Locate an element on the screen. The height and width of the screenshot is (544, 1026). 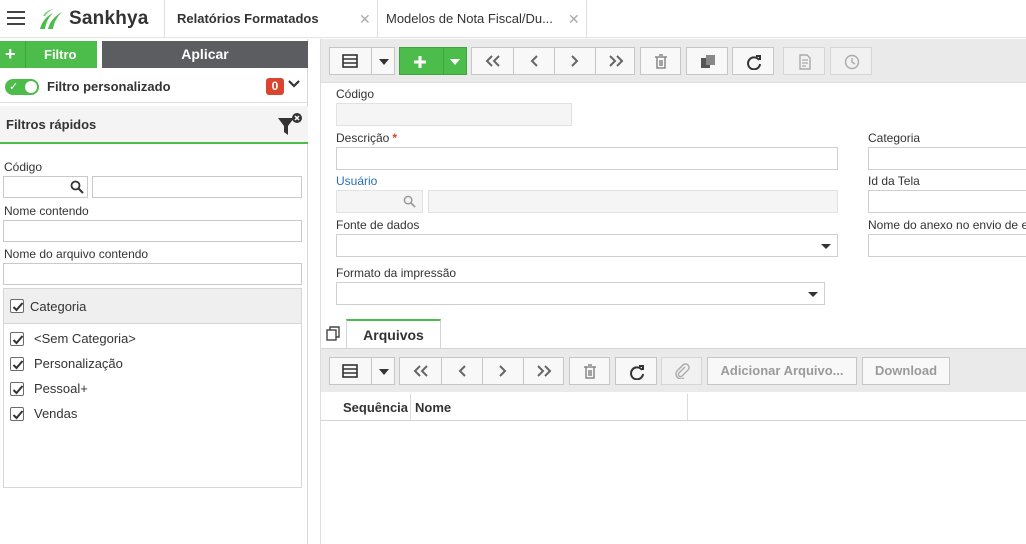
anexo-label: Nome do anexo no envio de e is located at coordinates (947, 225).